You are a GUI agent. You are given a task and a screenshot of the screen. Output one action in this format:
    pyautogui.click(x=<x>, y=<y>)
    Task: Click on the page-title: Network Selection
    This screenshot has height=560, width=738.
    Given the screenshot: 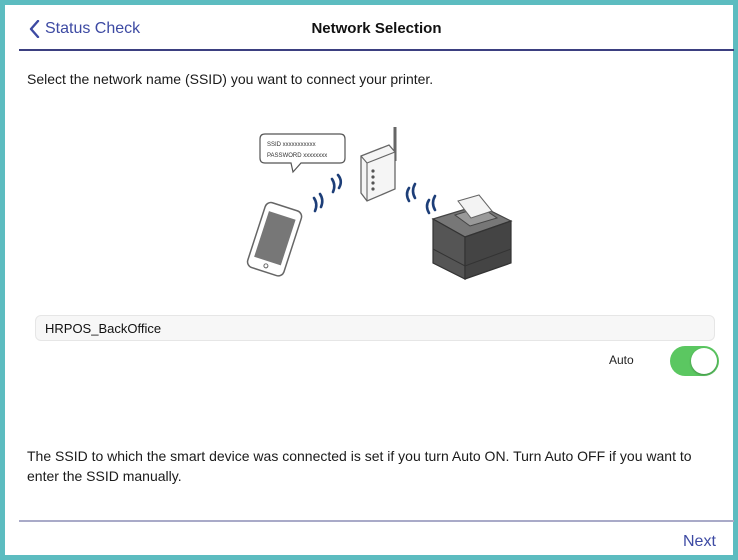 What is the action you would take?
    pyautogui.click(x=376, y=28)
    